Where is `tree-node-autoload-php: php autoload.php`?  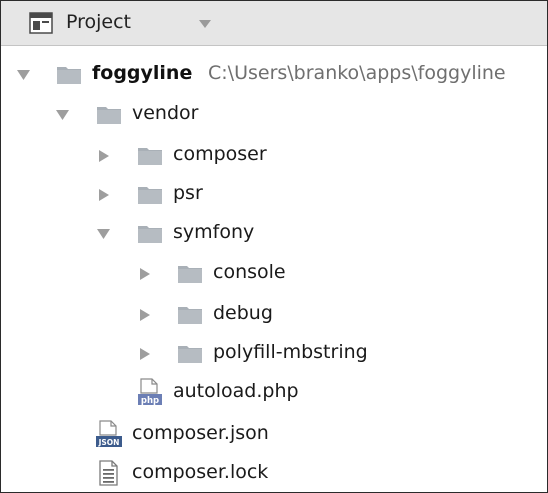 tree-node-autoload-php: php autoload.php is located at coordinates (274, 393).